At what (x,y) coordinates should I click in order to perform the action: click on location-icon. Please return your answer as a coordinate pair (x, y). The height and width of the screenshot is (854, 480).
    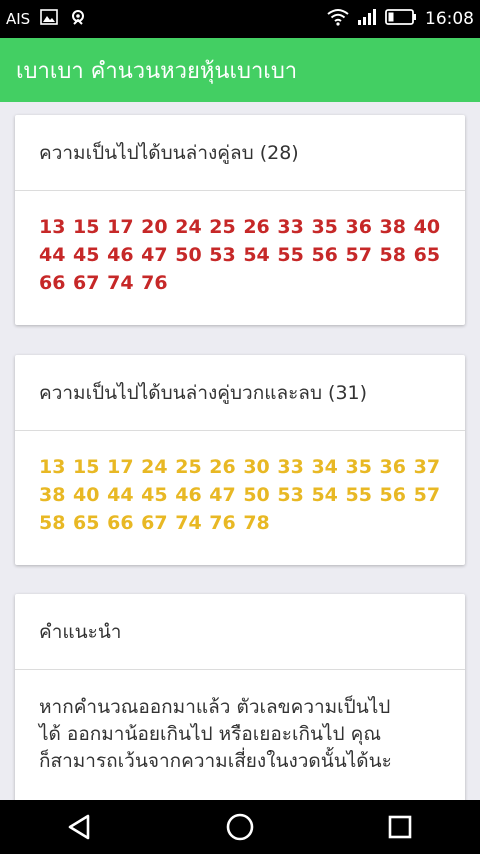
    Looking at the image, I should click on (78, 19).